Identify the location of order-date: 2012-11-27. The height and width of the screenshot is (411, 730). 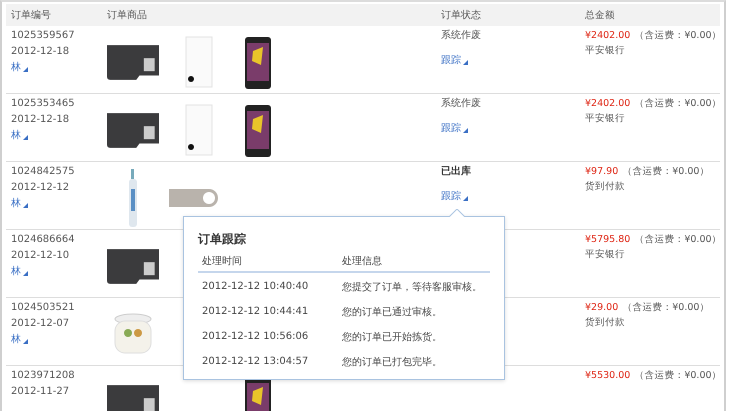
(40, 391).